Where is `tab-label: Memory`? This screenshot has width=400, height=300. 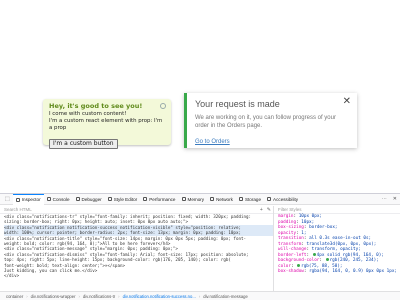
tab-label: Memory is located at coordinates (196, 199).